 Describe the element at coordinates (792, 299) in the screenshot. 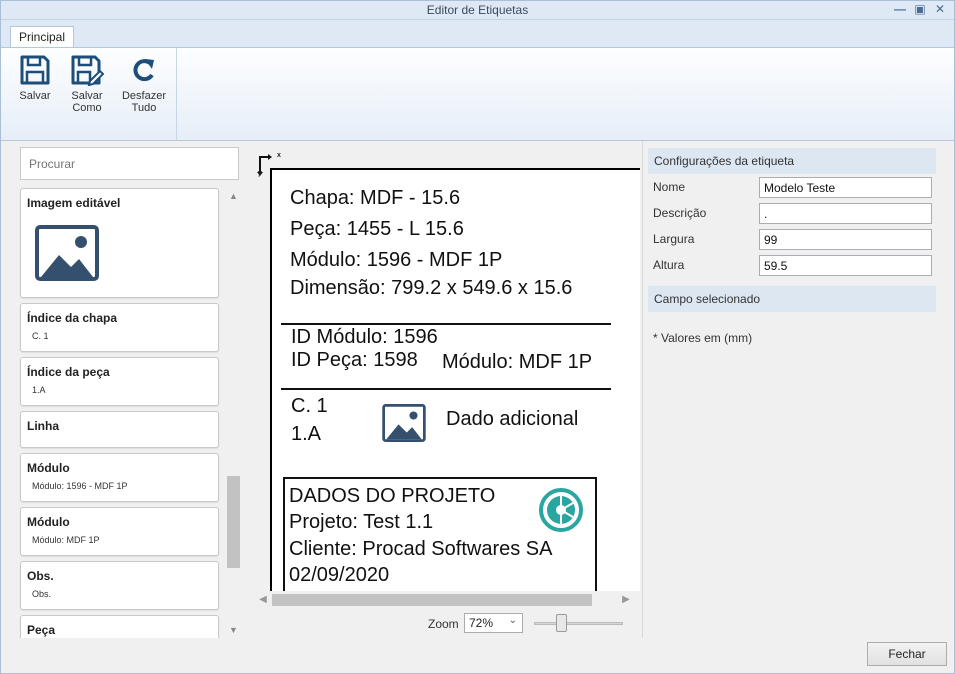

I see `selected-field-header: Campo selecionado` at that location.